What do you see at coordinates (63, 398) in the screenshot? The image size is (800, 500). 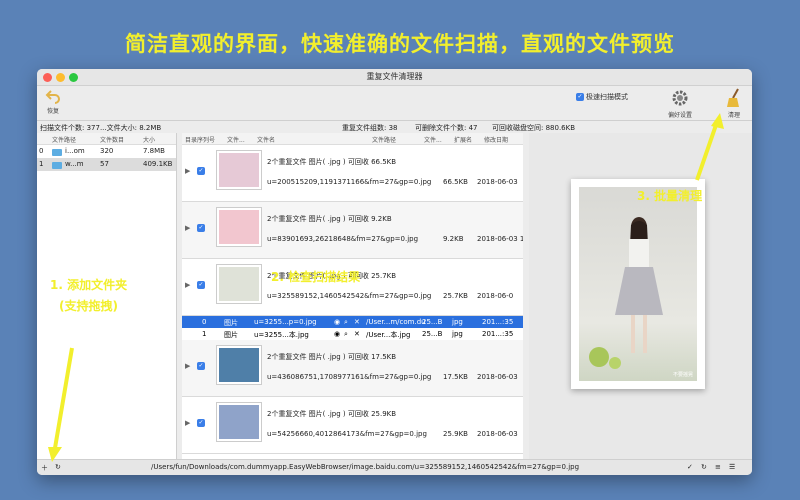 I see `arrow-to-add-button` at bounding box center [63, 398].